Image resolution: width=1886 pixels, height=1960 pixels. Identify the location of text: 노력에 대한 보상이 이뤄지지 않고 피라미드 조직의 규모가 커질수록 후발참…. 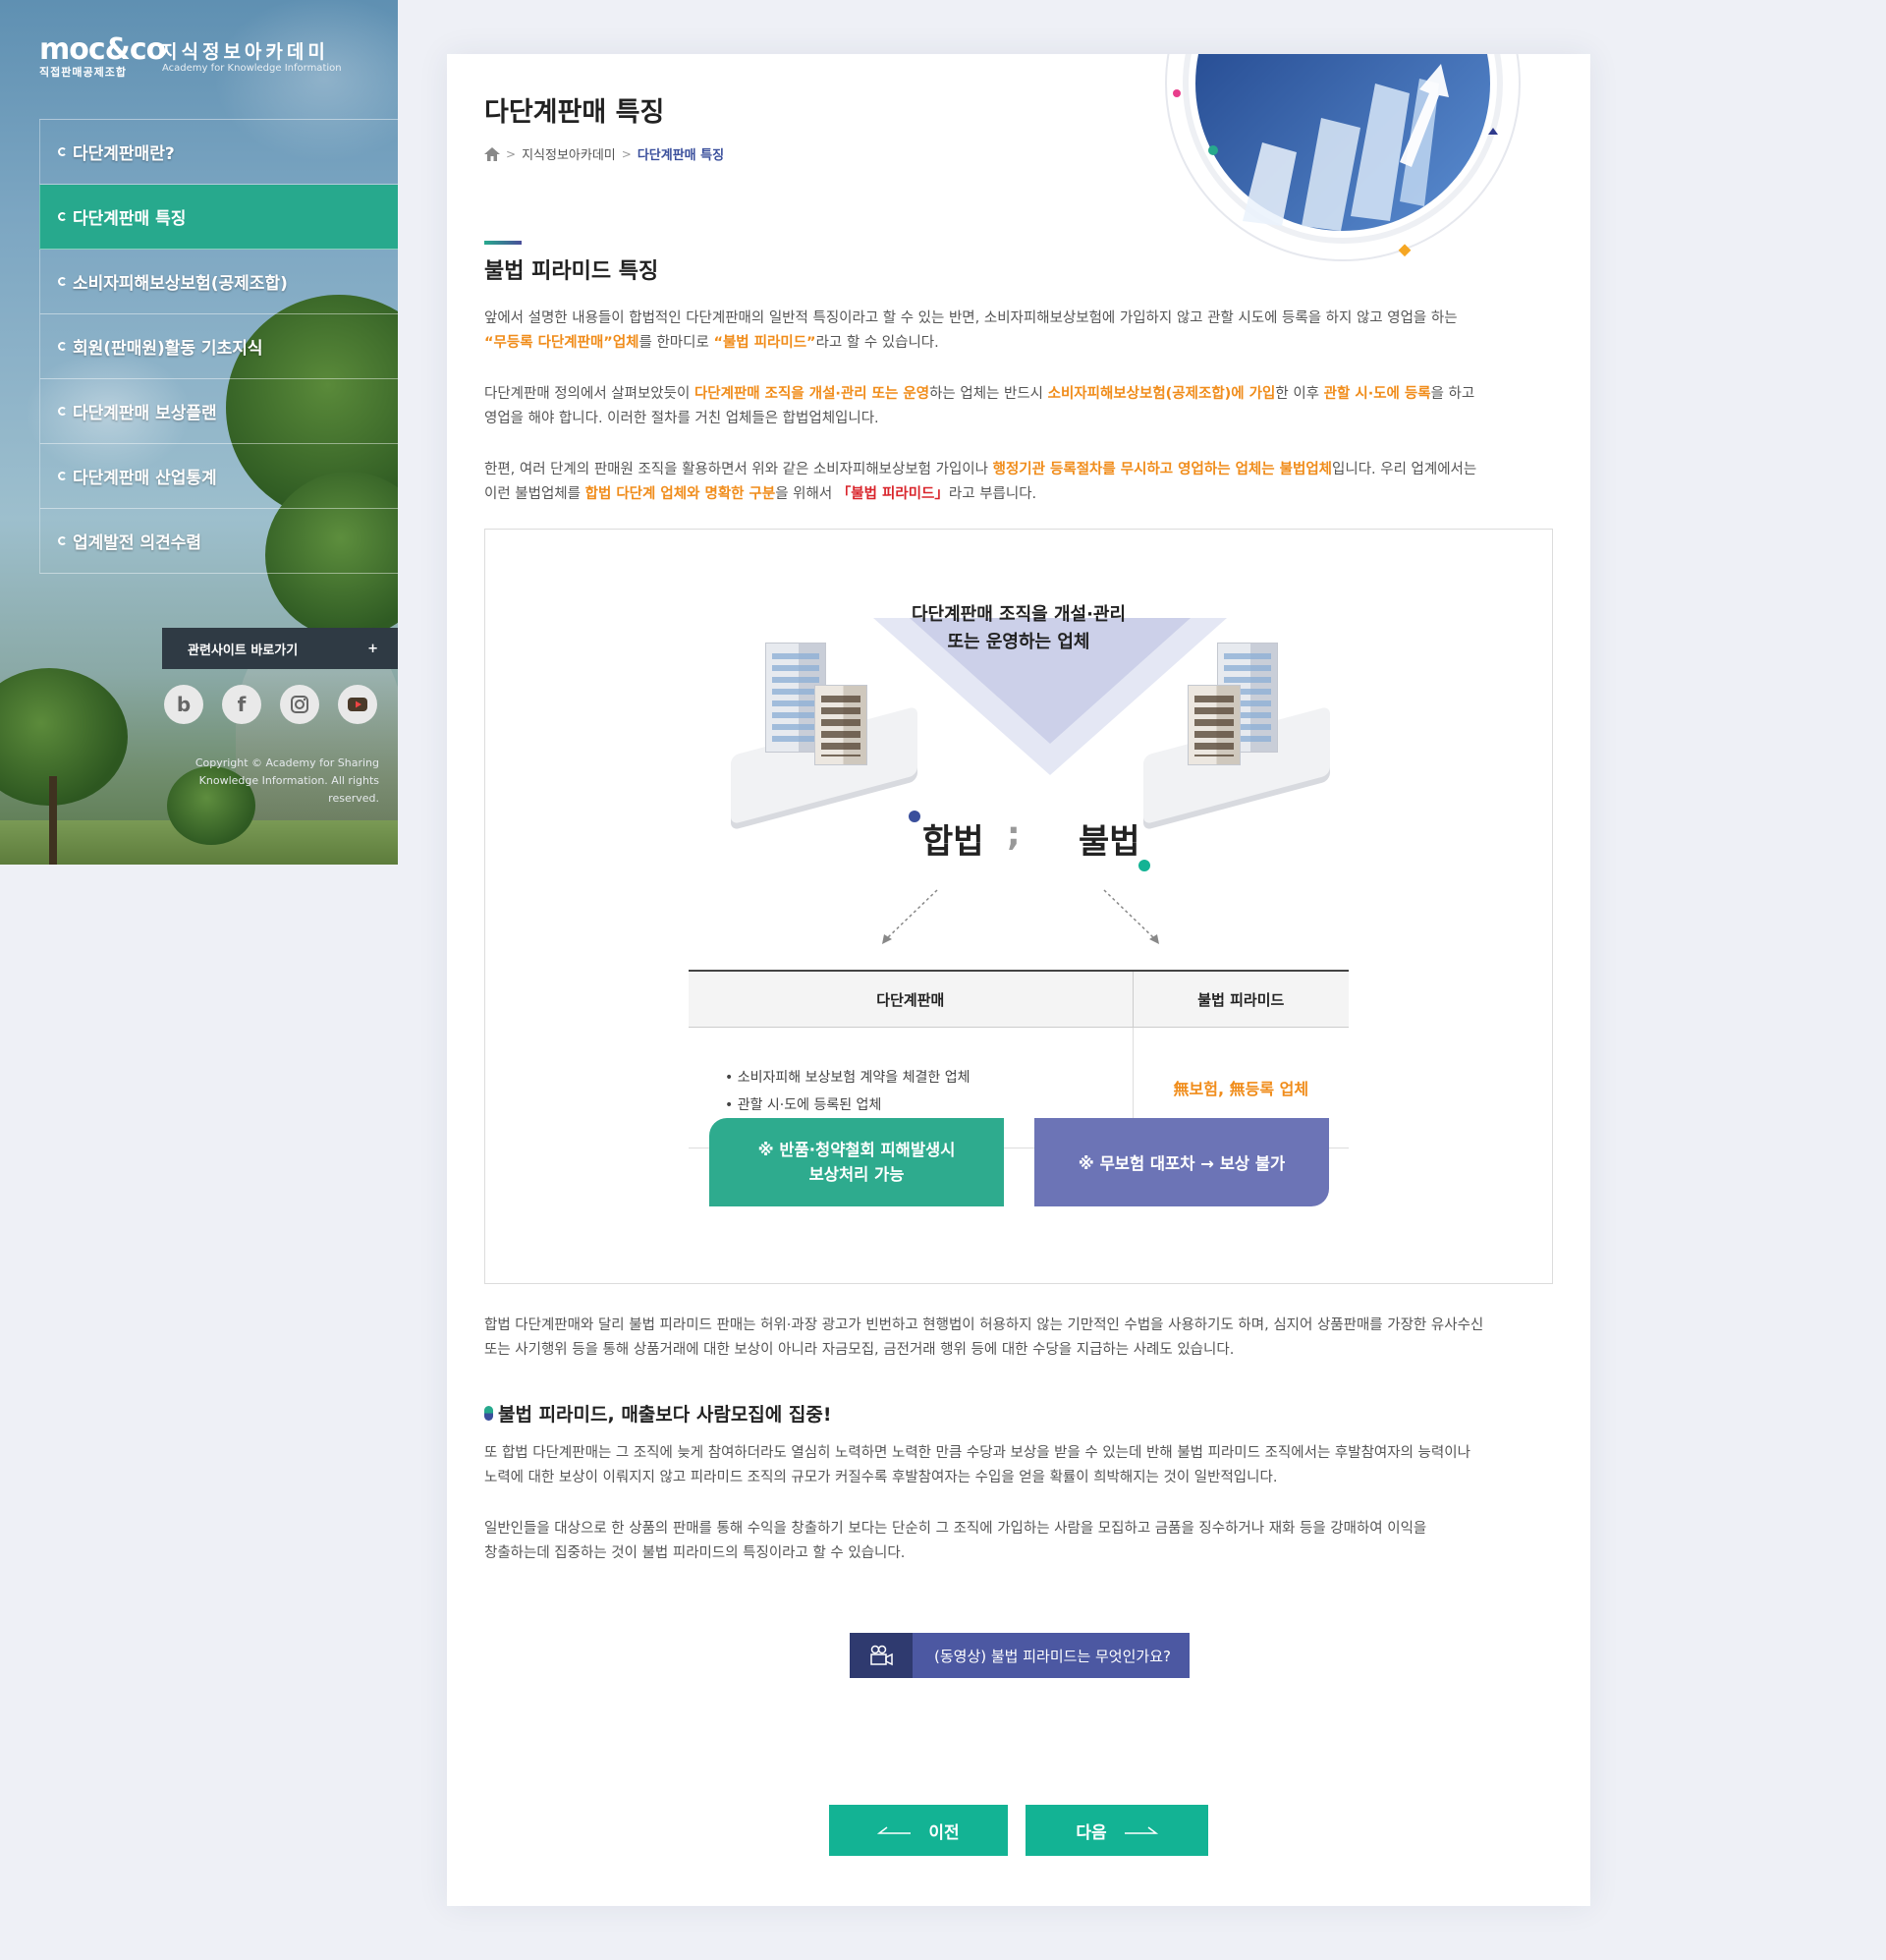
(881, 1477).